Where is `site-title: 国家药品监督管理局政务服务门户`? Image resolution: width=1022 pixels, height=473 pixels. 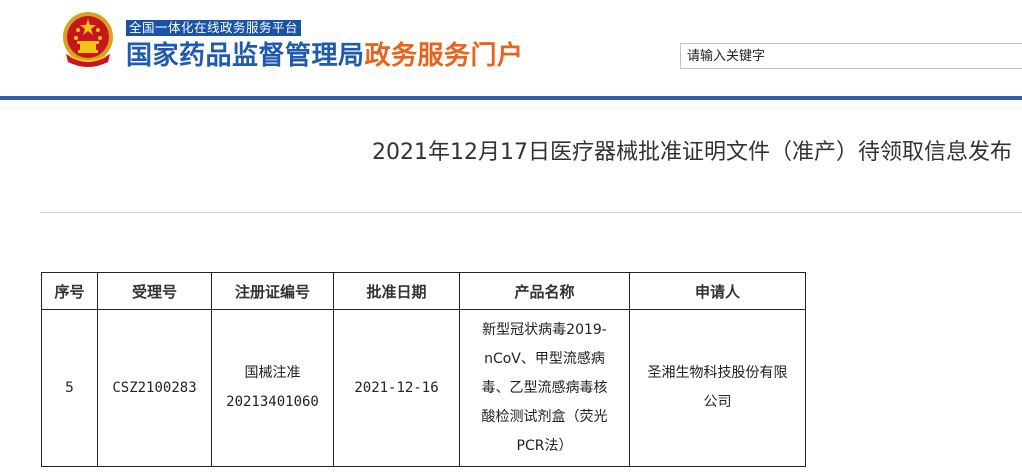
site-title: 国家药品监督管理局政务服务门户 is located at coordinates (325, 56).